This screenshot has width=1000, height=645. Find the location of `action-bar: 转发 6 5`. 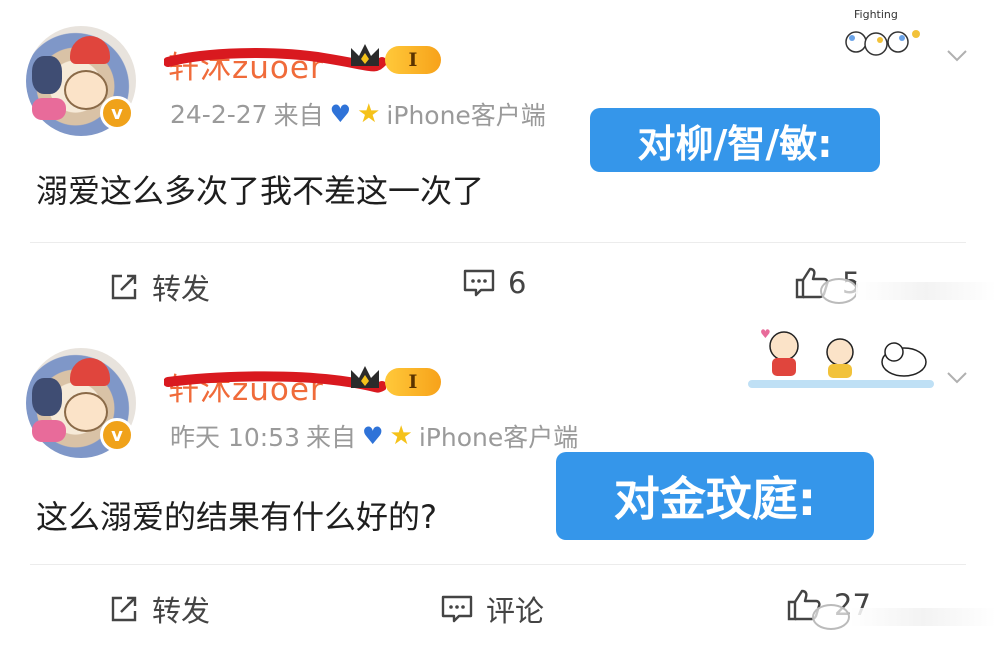

action-bar: 转发 6 5 is located at coordinates (500, 289).